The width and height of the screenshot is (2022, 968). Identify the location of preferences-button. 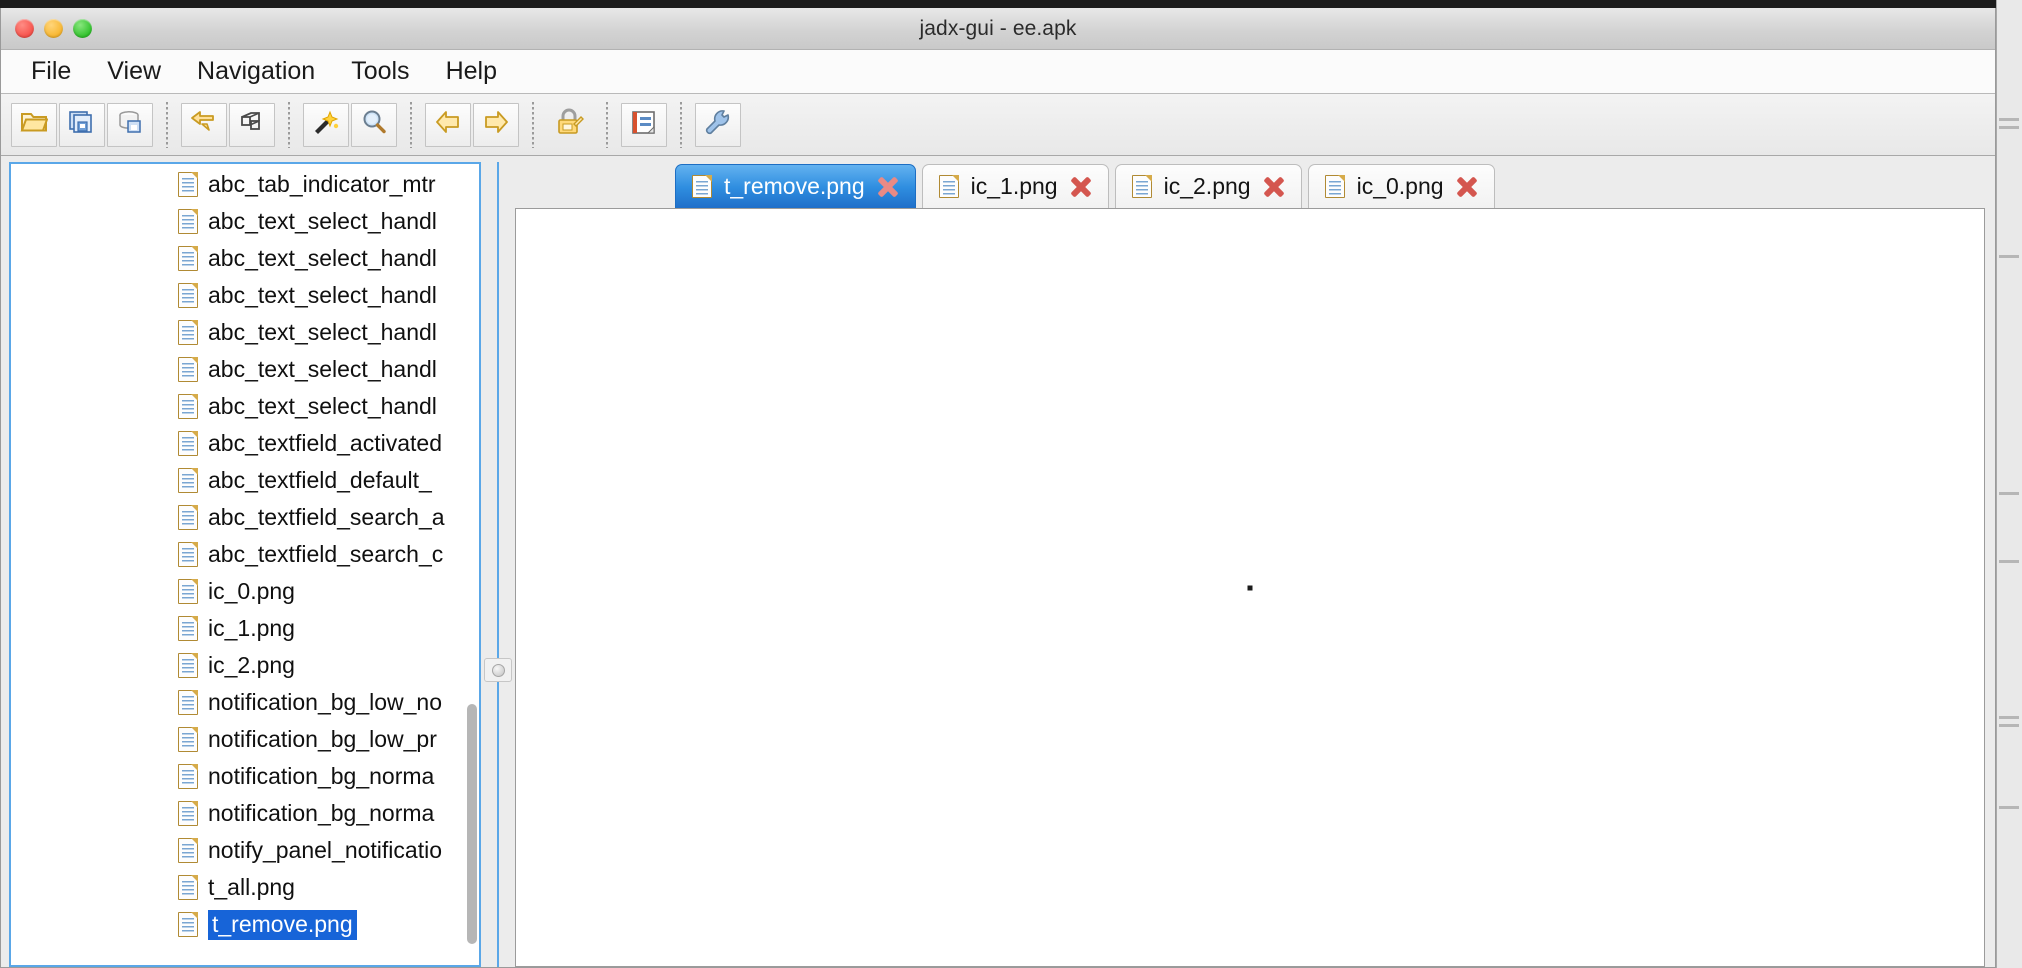
(718, 124).